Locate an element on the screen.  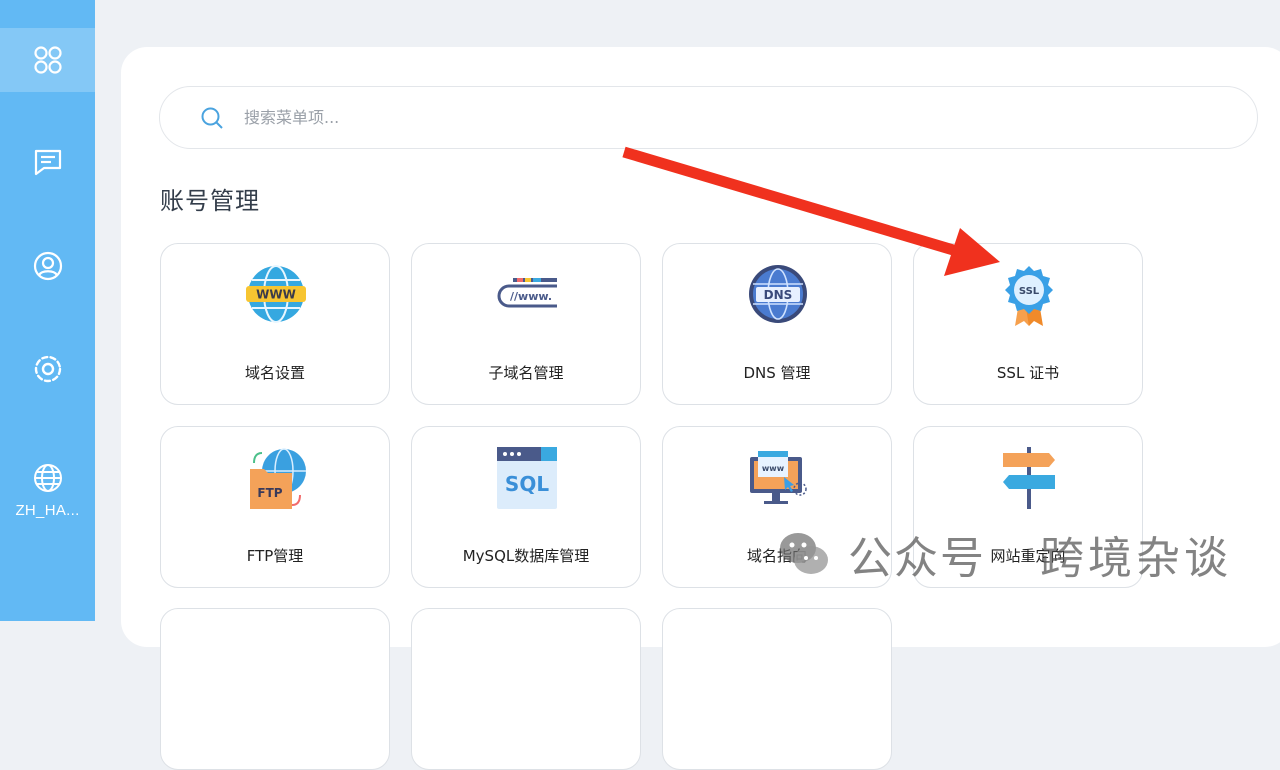
svg-text: WWW is located at coordinates (276, 295).